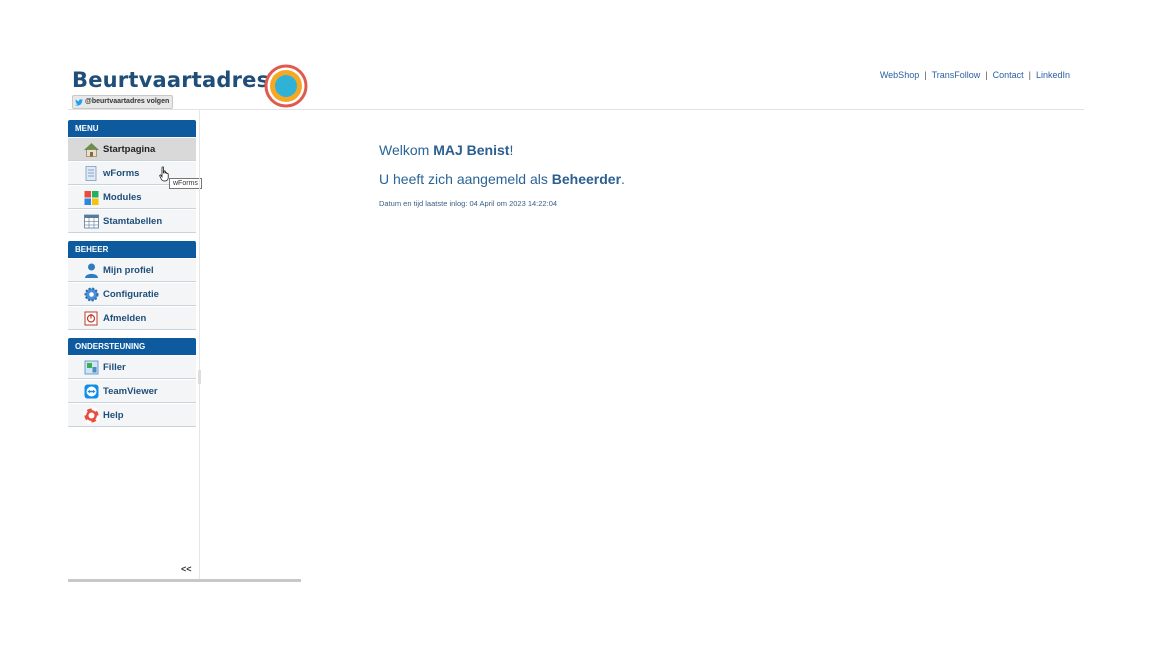 This screenshot has width=1152, height=648. Describe the element at coordinates (132, 415) in the screenshot. I see `sidebar-item-help: Help` at that location.